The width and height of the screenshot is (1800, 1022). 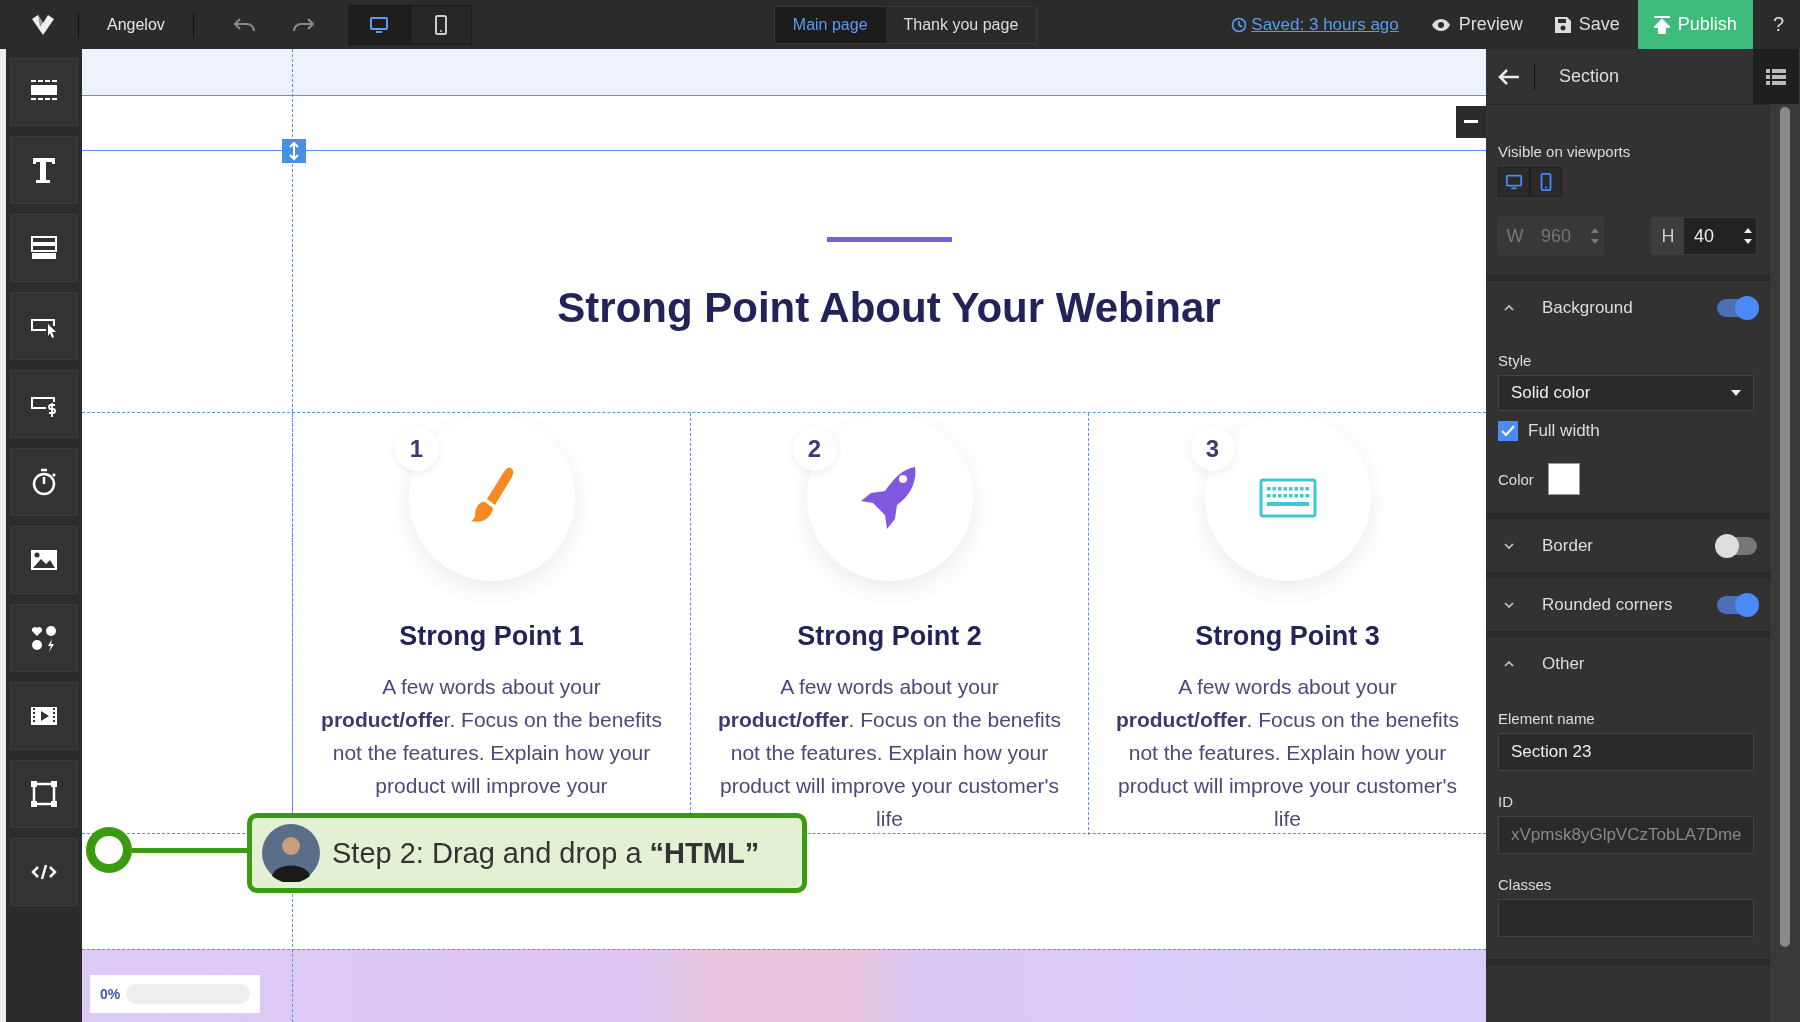 What do you see at coordinates (1315, 24) in the screenshot?
I see `saved-link: Saved: 3 hours ago` at bounding box center [1315, 24].